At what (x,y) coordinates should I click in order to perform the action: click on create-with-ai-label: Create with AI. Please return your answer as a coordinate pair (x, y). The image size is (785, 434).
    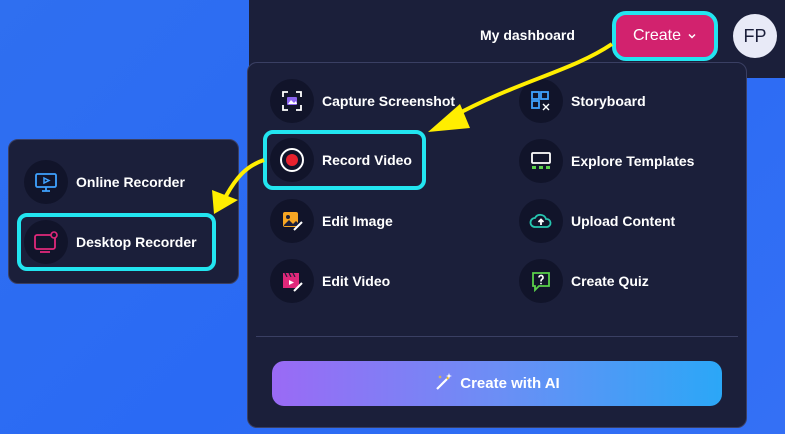
    Looking at the image, I should click on (510, 383).